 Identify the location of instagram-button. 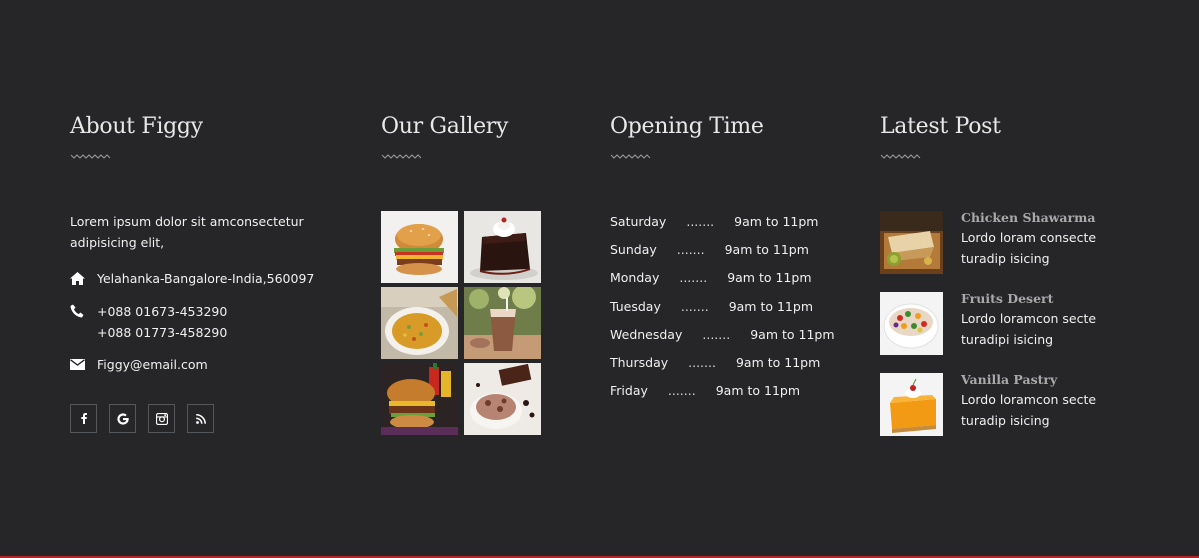
(161, 418).